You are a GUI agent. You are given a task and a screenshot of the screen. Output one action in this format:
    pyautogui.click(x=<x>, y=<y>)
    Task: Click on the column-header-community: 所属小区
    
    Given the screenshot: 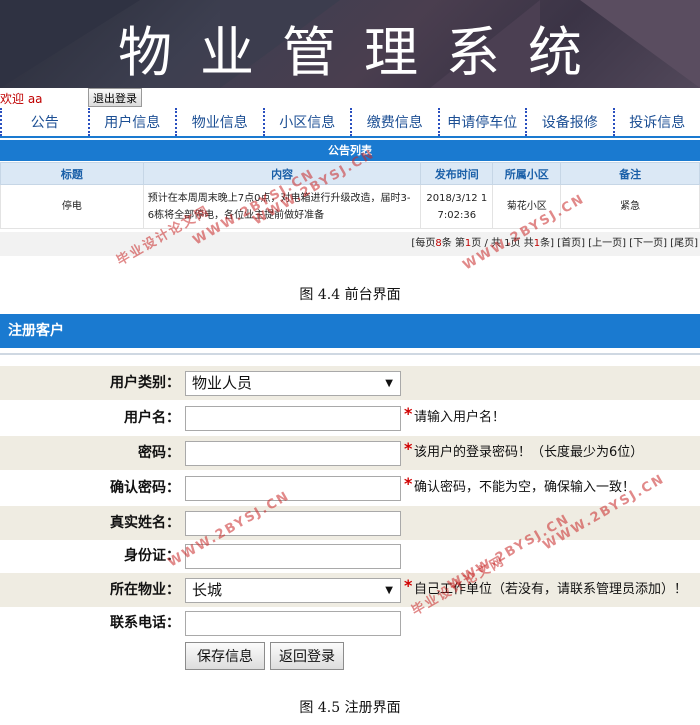 What is the action you would take?
    pyautogui.click(x=527, y=173)
    